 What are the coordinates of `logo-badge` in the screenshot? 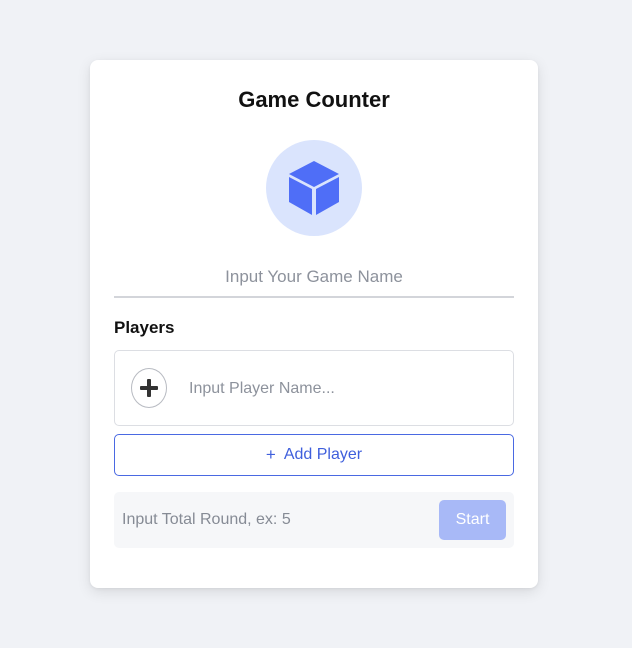 It's located at (314, 188).